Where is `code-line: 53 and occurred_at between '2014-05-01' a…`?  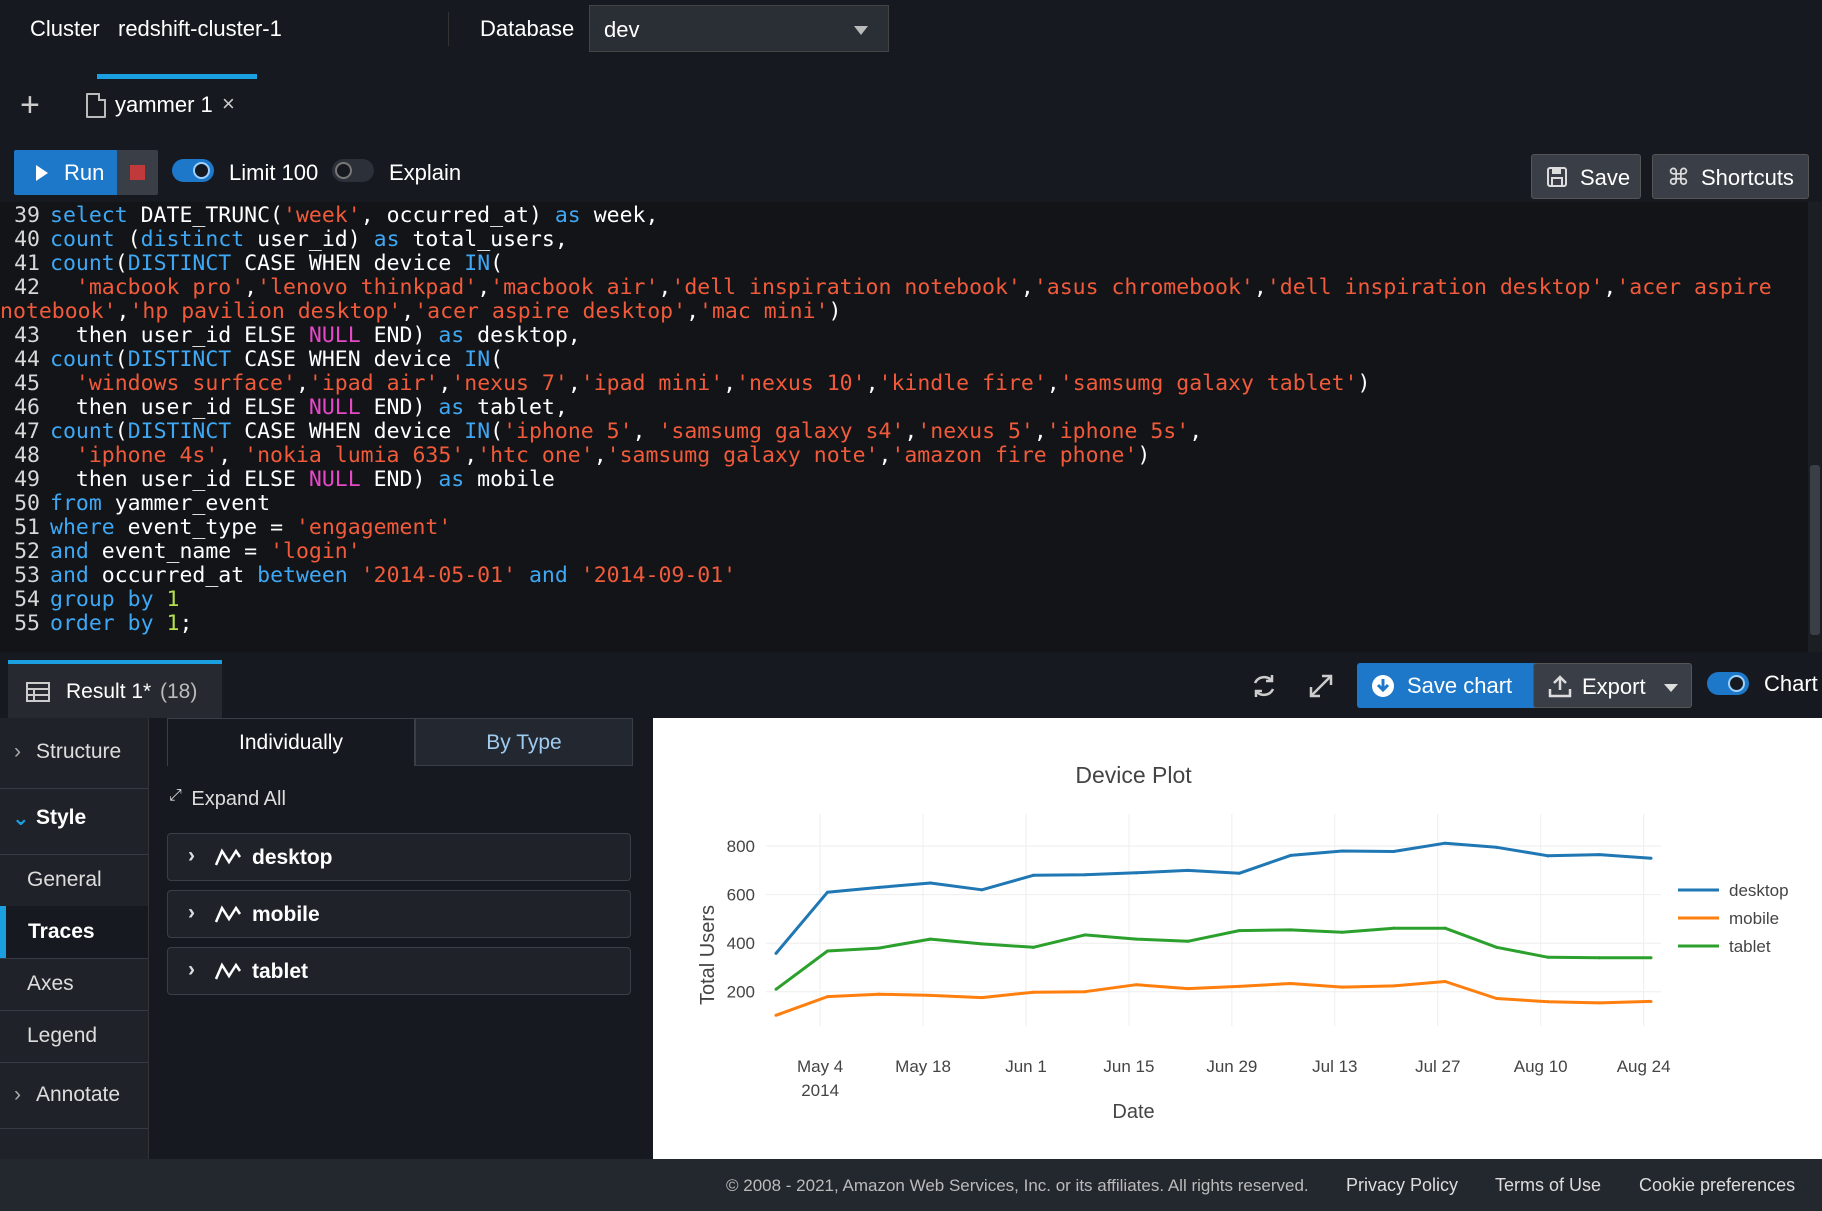
code-line: 53 and occurred_at between '2014-05-01' a… is located at coordinates (368, 576).